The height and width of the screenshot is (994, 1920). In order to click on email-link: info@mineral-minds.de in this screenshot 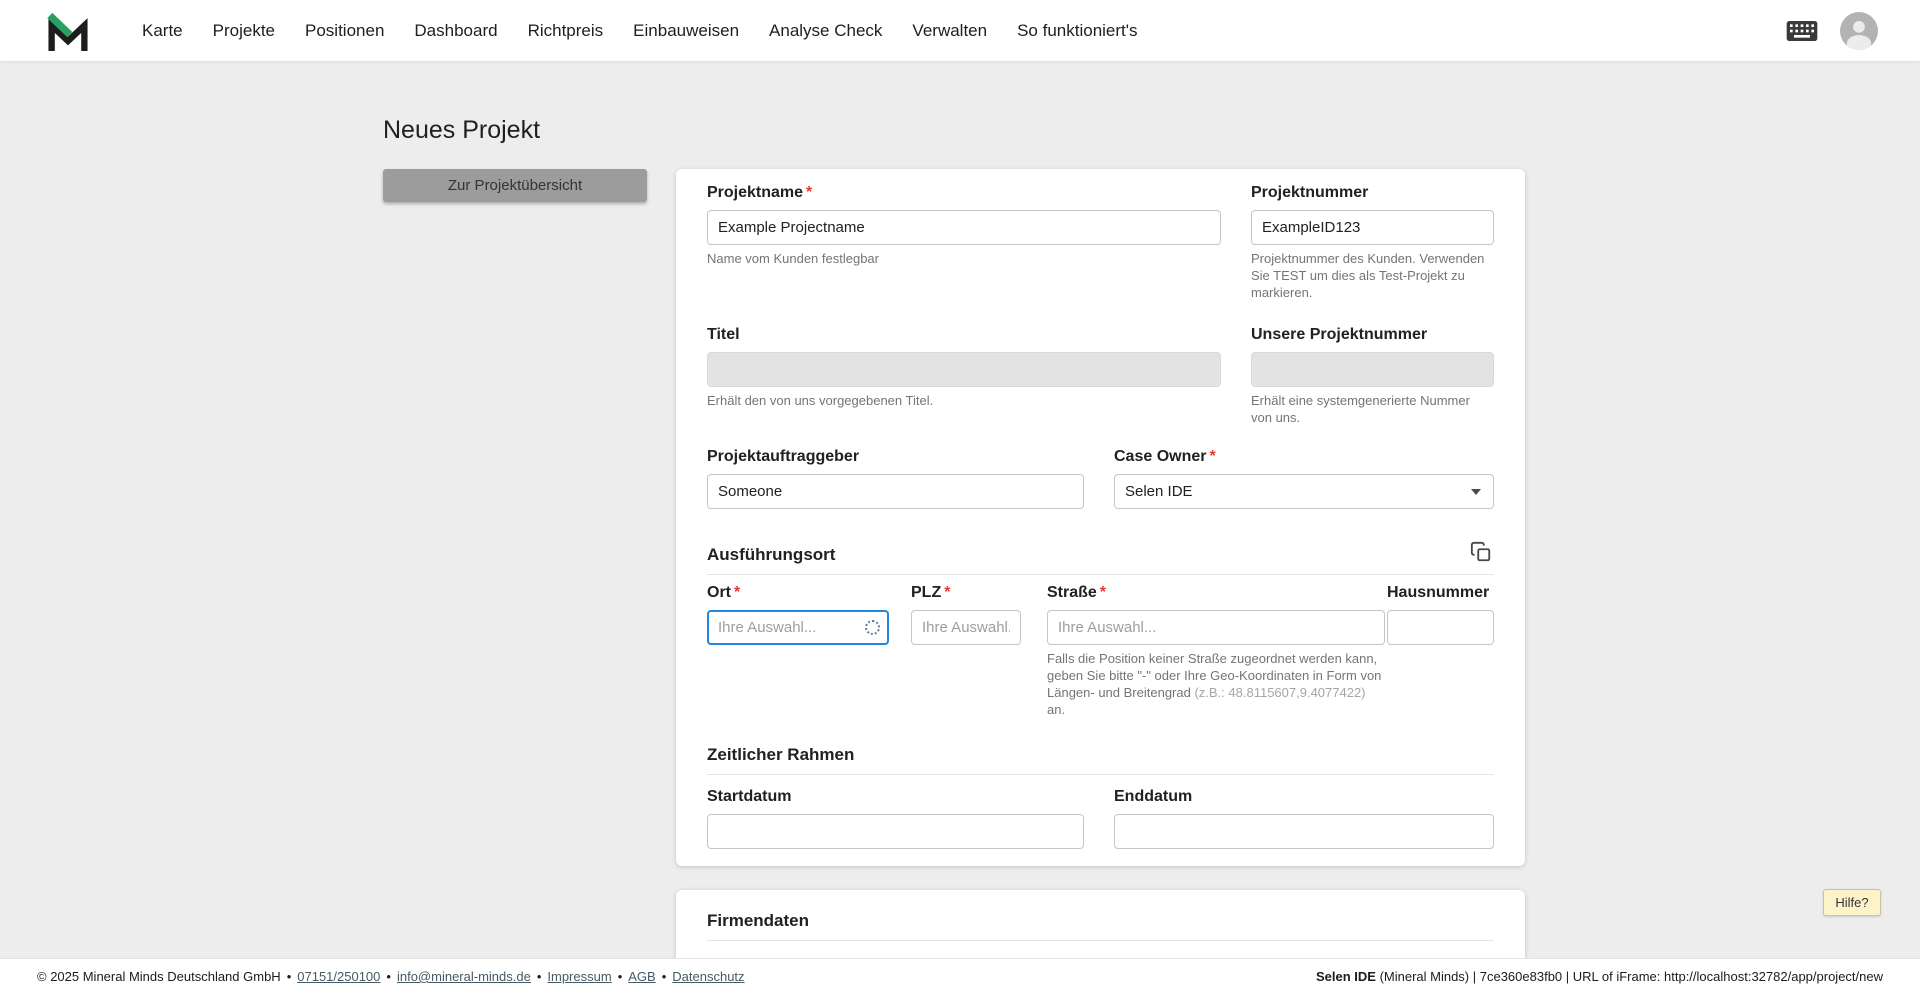, I will do `click(464, 976)`.